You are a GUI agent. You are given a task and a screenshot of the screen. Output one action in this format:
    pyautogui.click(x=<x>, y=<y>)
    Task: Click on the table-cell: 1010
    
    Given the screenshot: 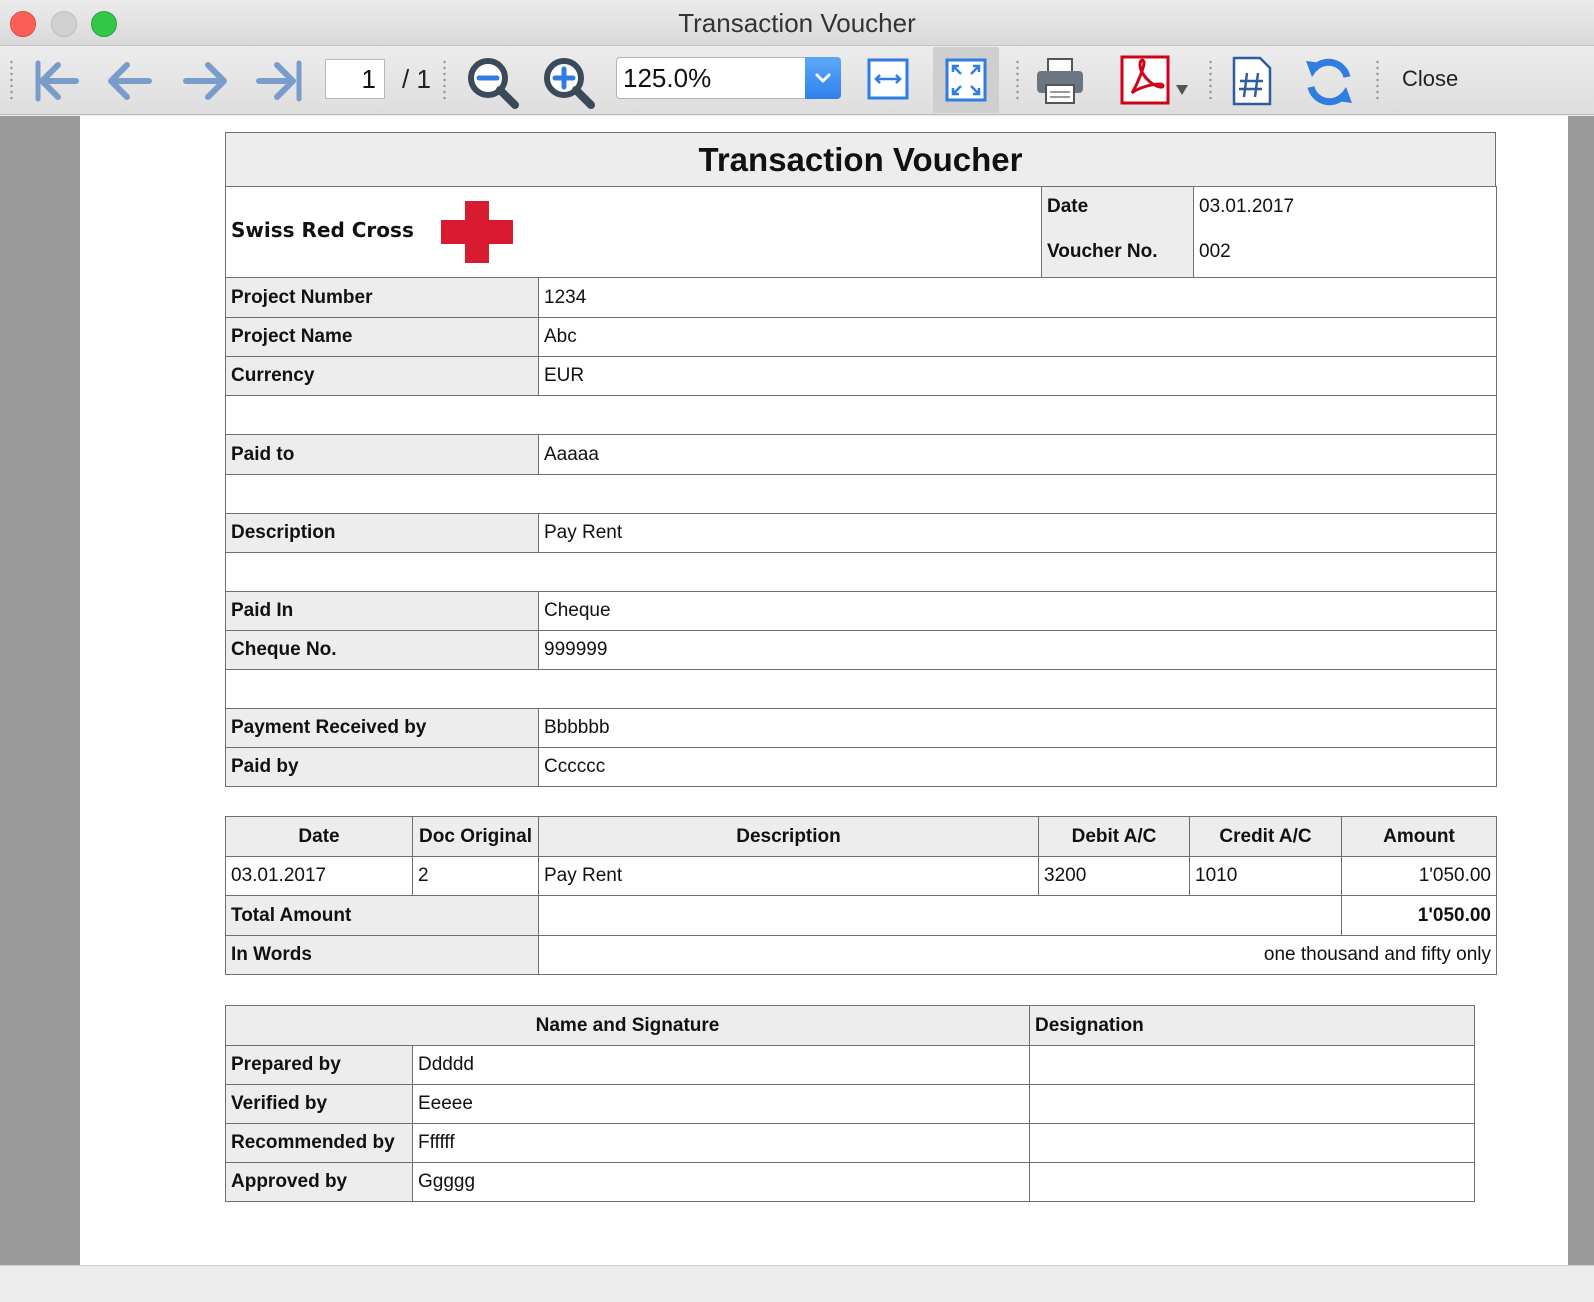 What is the action you would take?
    pyautogui.click(x=1265, y=876)
    